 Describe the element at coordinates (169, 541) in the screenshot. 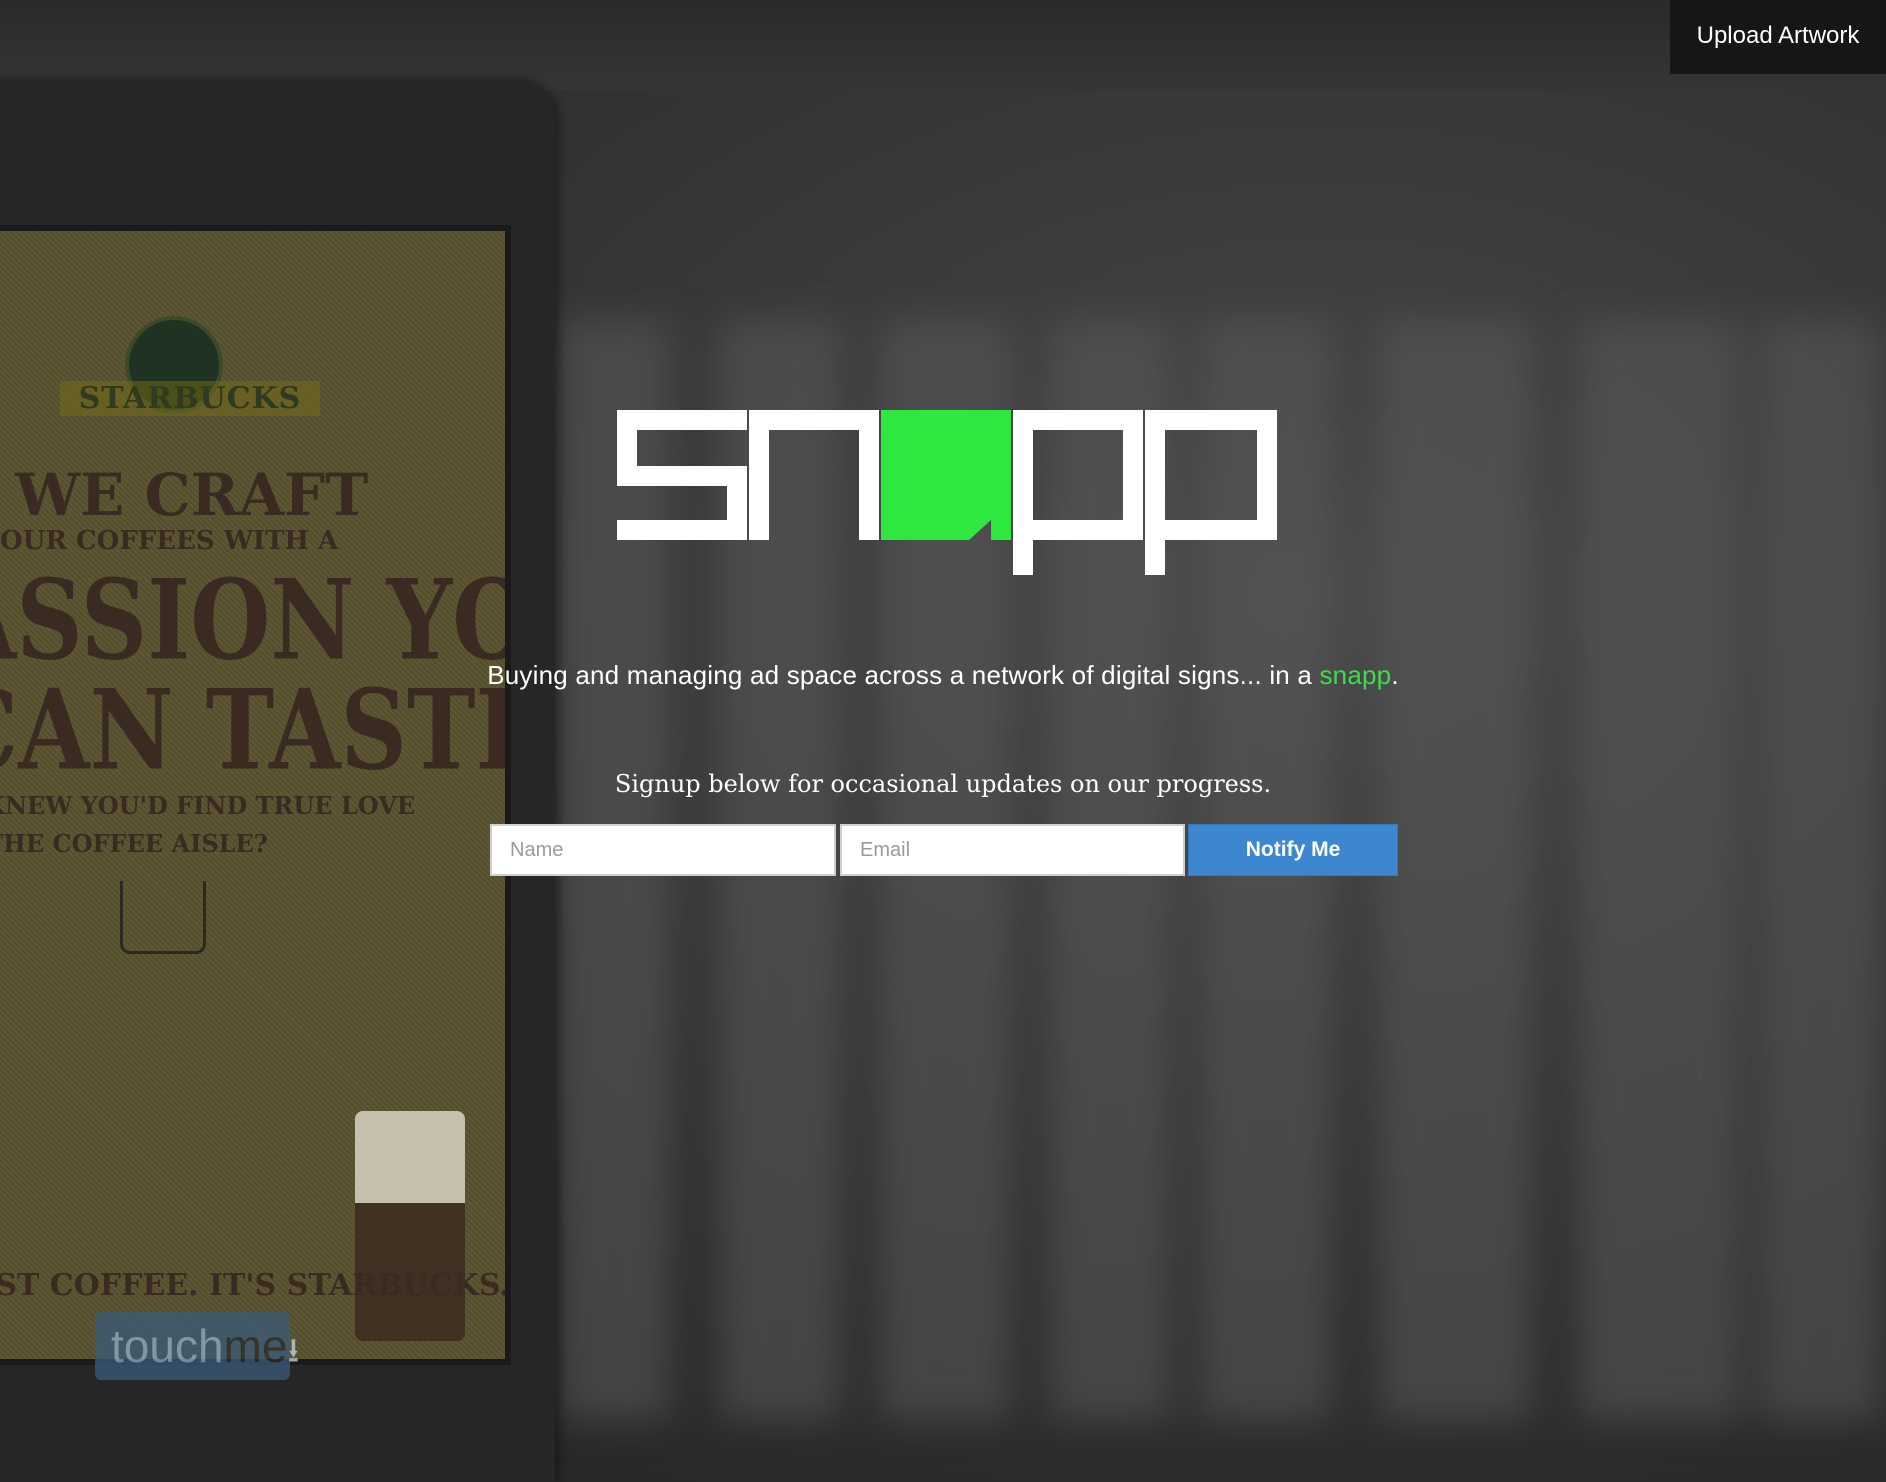

I see `poster-line: OUR COFFEES WITH A` at that location.